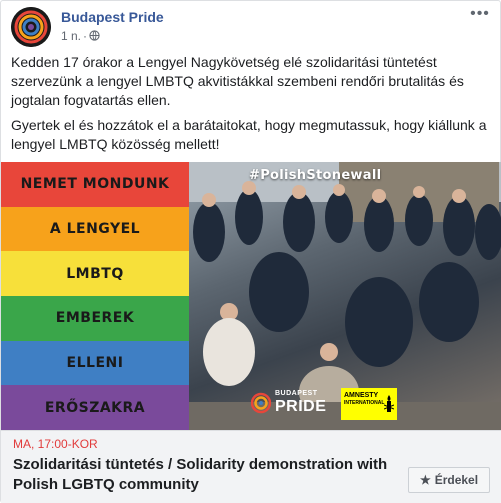  What do you see at coordinates (112, 17) in the screenshot?
I see `page-name-link: Budapest Pride` at bounding box center [112, 17].